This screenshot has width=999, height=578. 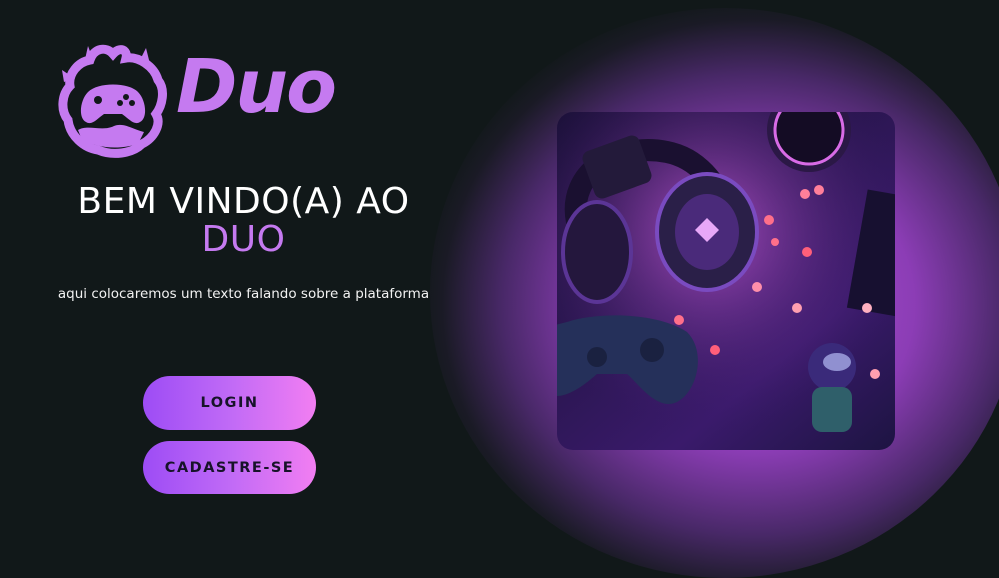 I want to click on gamepad-splash-icon, so click(x=112, y=101).